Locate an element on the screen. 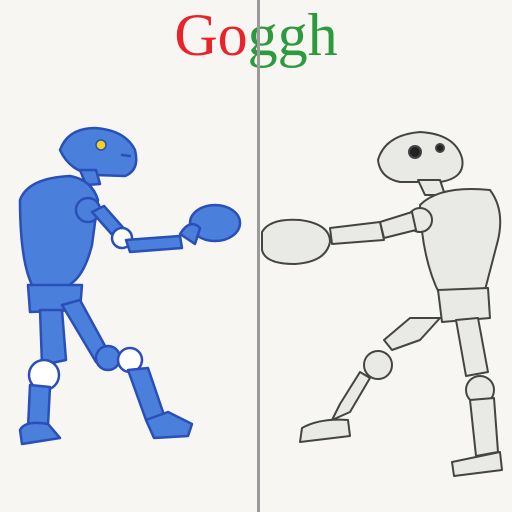  gray-robot-glove is located at coordinates (296, 241).